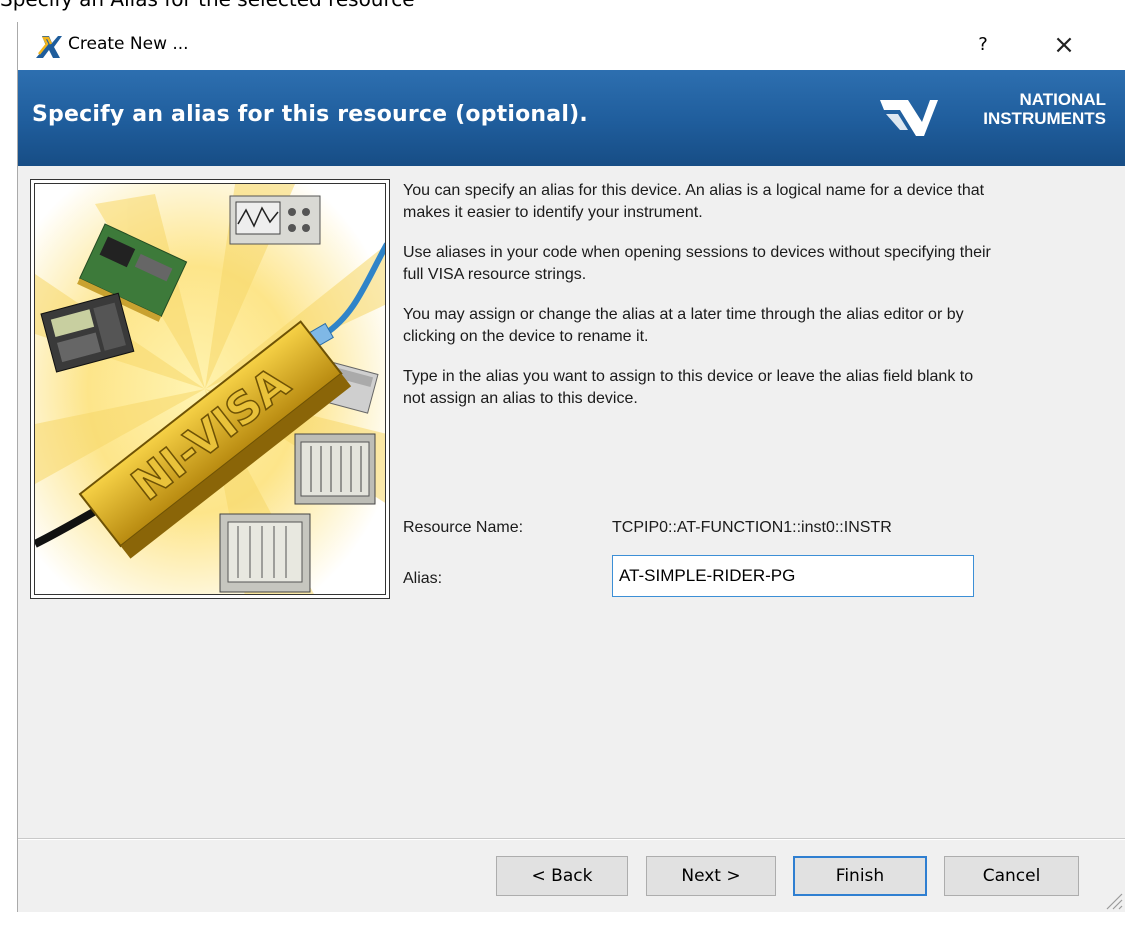 The width and height of the screenshot is (1125, 930). I want to click on cancel-button: Cancel, so click(1011, 876).